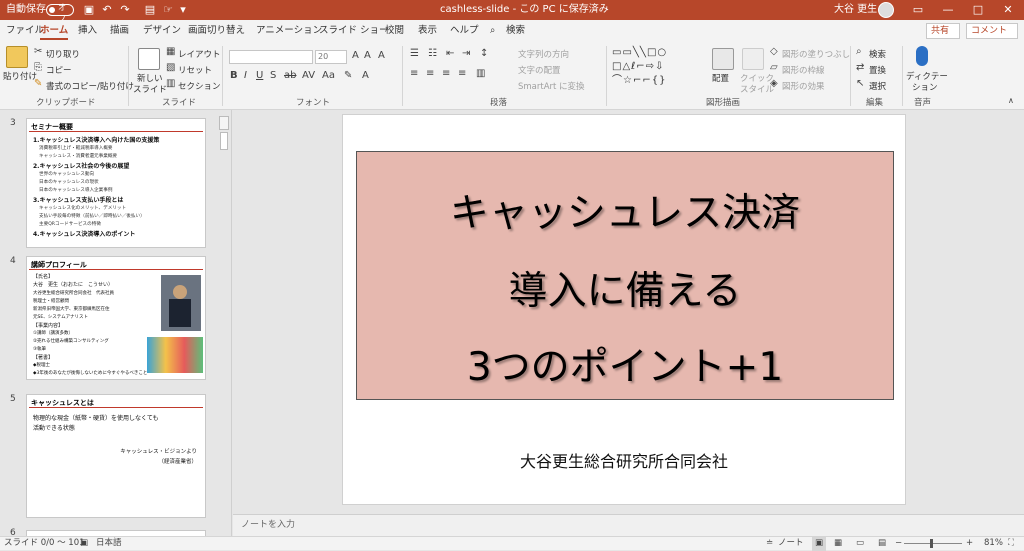 This screenshot has width=1024, height=551. I want to click on cut-button: 切り取り, so click(63, 54).